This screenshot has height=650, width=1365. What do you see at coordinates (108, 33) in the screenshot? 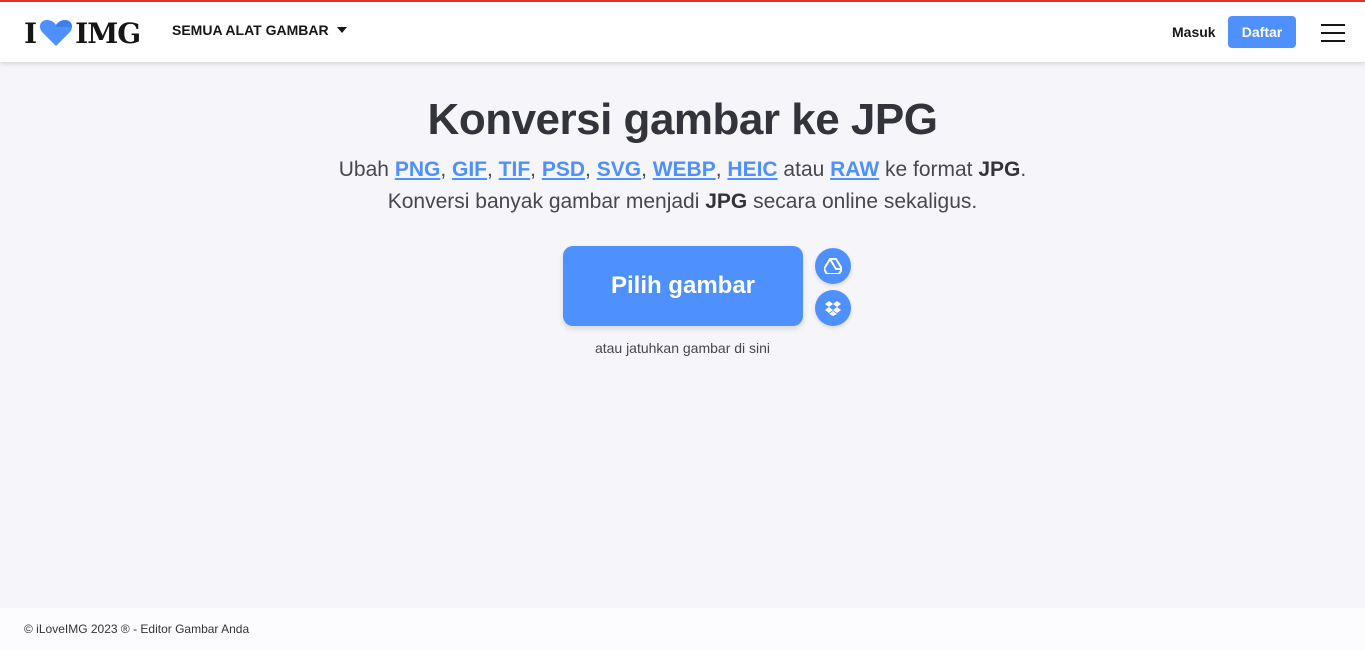
I see `logo-text-right: IMG` at bounding box center [108, 33].